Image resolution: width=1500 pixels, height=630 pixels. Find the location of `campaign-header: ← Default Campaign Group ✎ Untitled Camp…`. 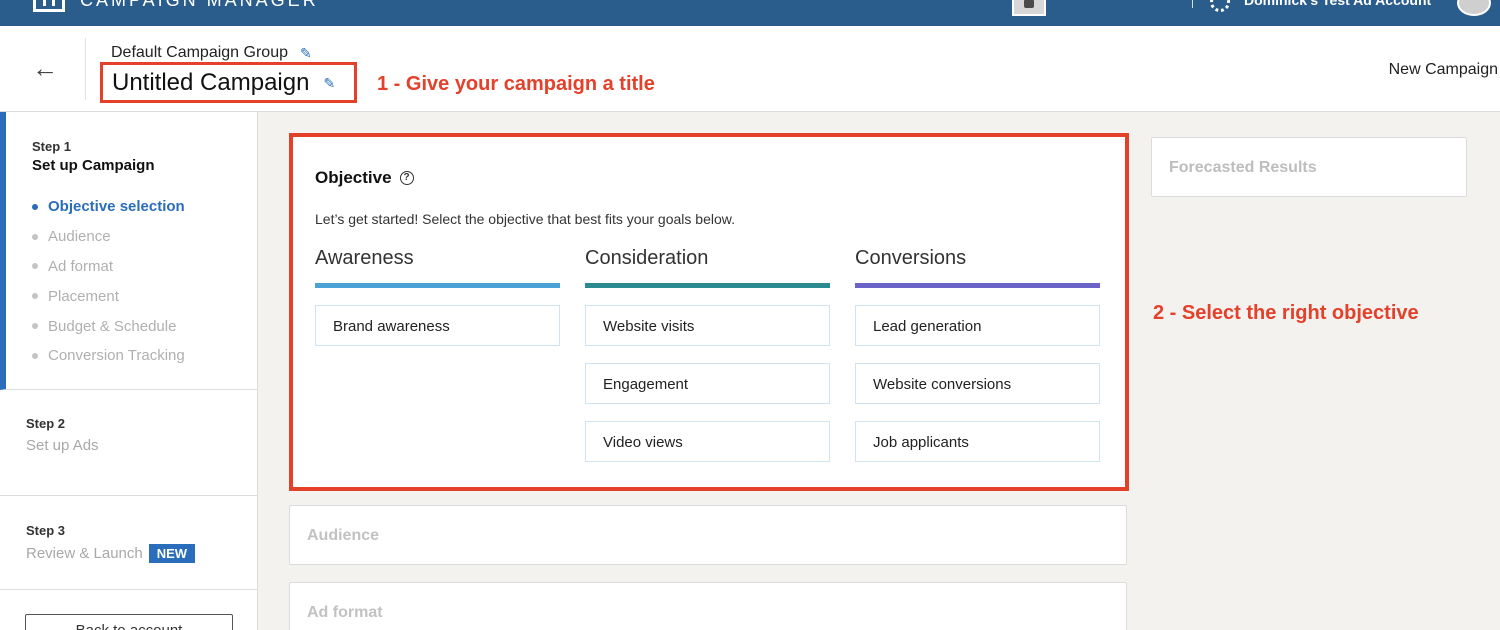

campaign-header: ← Default Campaign Group ✎ Untitled Camp… is located at coordinates (750, 69).